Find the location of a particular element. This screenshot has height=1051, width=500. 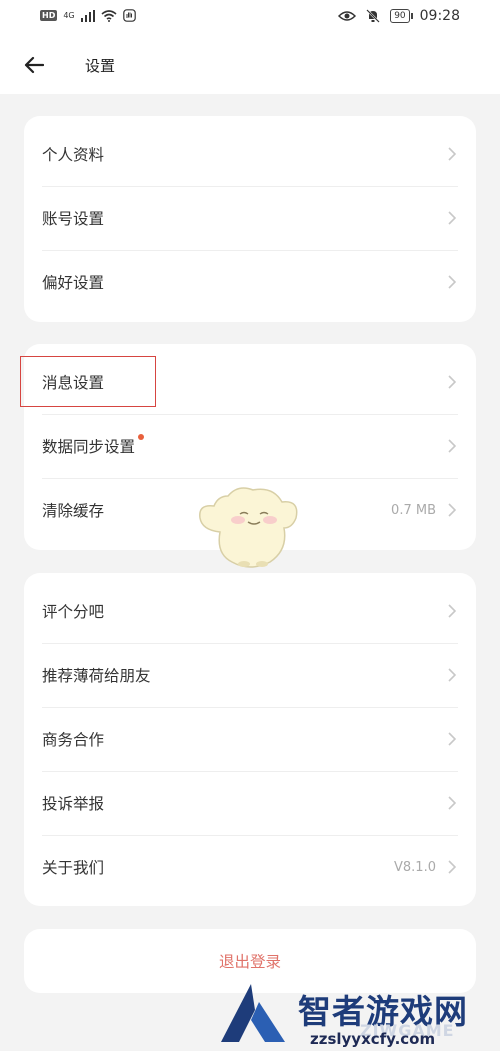

wifi-icon is located at coordinates (109, 15).